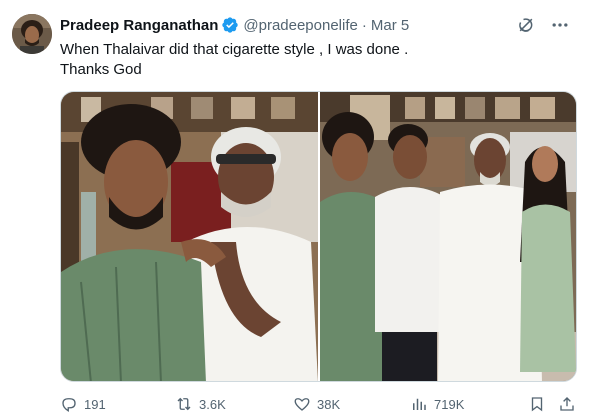  What do you see at coordinates (101, 69) in the screenshot?
I see `tweet-text-line-2: Thanks God` at bounding box center [101, 69].